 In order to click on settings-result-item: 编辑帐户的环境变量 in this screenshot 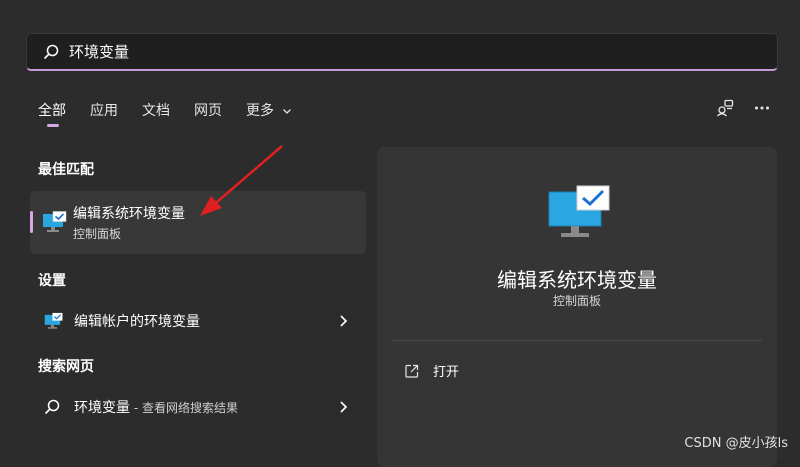, I will do `click(198, 321)`.